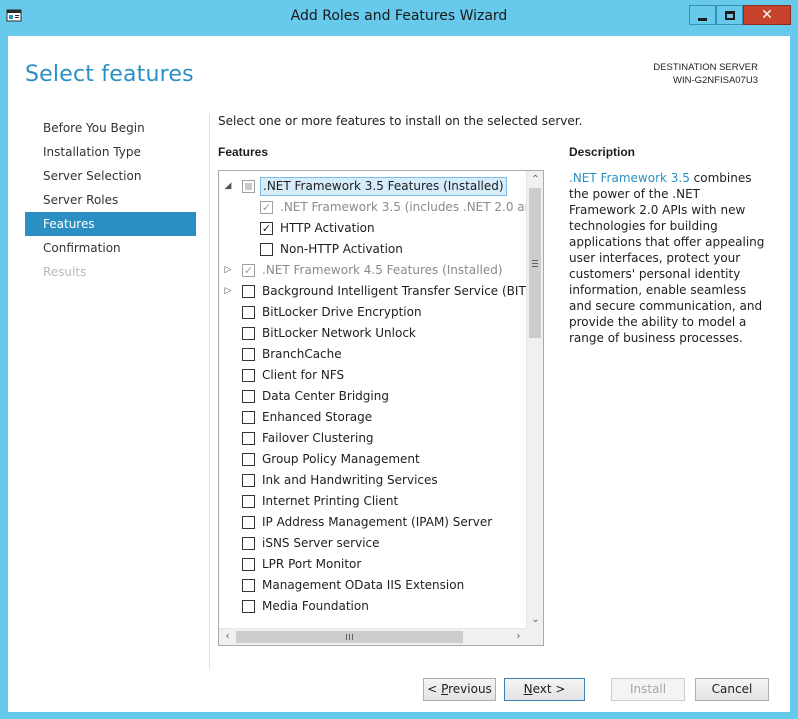 This screenshot has height=719, width=798. I want to click on cancel-button: Cancel, so click(732, 689).